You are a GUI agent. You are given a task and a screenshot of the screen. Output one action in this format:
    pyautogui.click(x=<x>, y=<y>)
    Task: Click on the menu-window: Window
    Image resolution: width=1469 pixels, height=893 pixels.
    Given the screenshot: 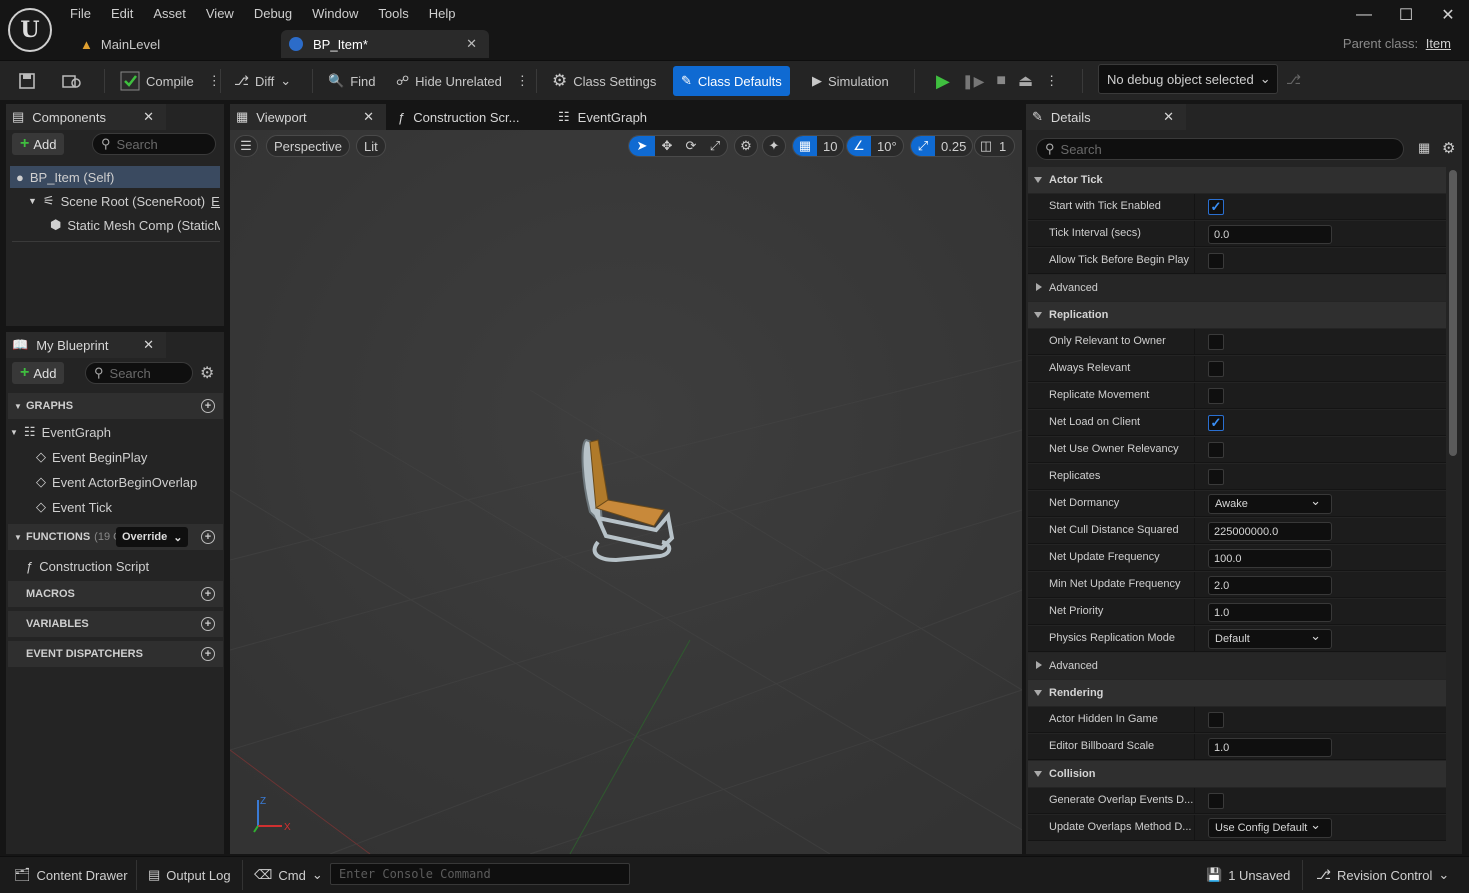 What is the action you would take?
    pyautogui.click(x=335, y=14)
    